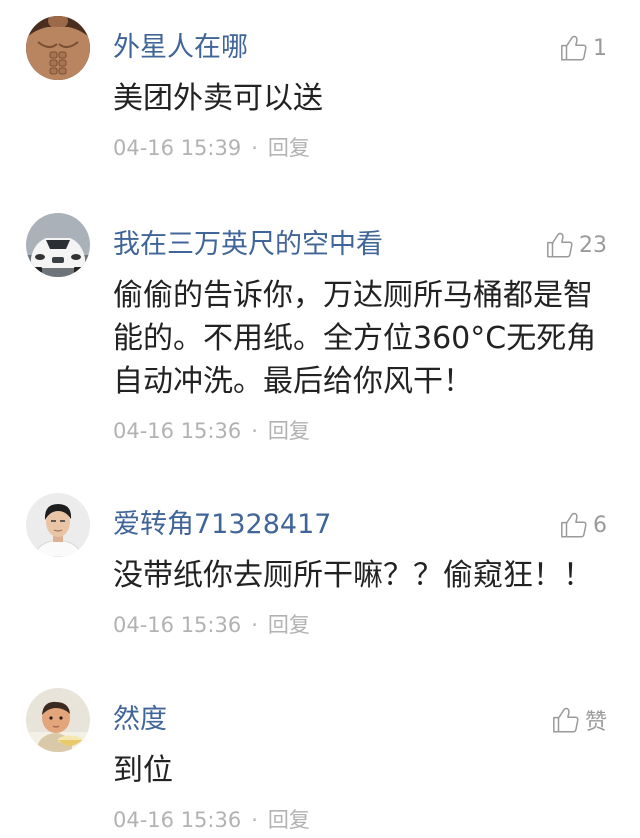 The height and width of the screenshot is (838, 640). What do you see at coordinates (361, 148) in the screenshot?
I see `comment-meta: 04-16 15:39 · 回复` at bounding box center [361, 148].